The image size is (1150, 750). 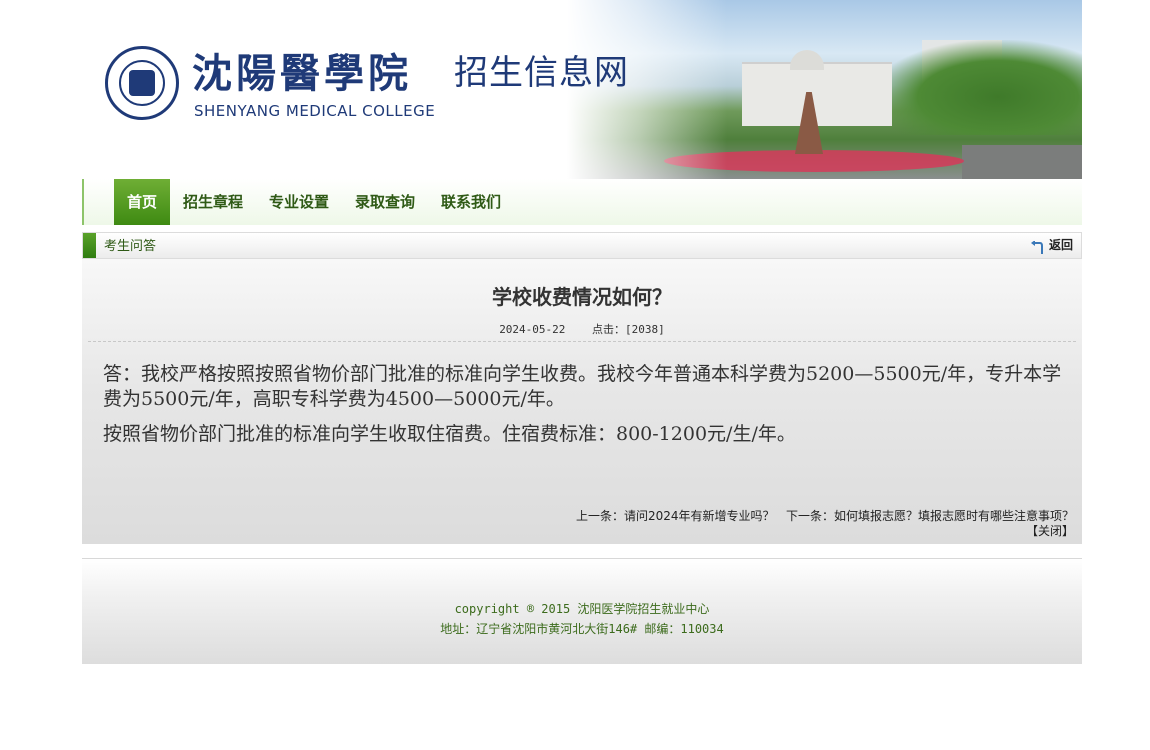 What do you see at coordinates (954, 516) in the screenshot?
I see `next-article-link: 如何填报志愿？填报志愿时有哪些注意事项？` at bounding box center [954, 516].